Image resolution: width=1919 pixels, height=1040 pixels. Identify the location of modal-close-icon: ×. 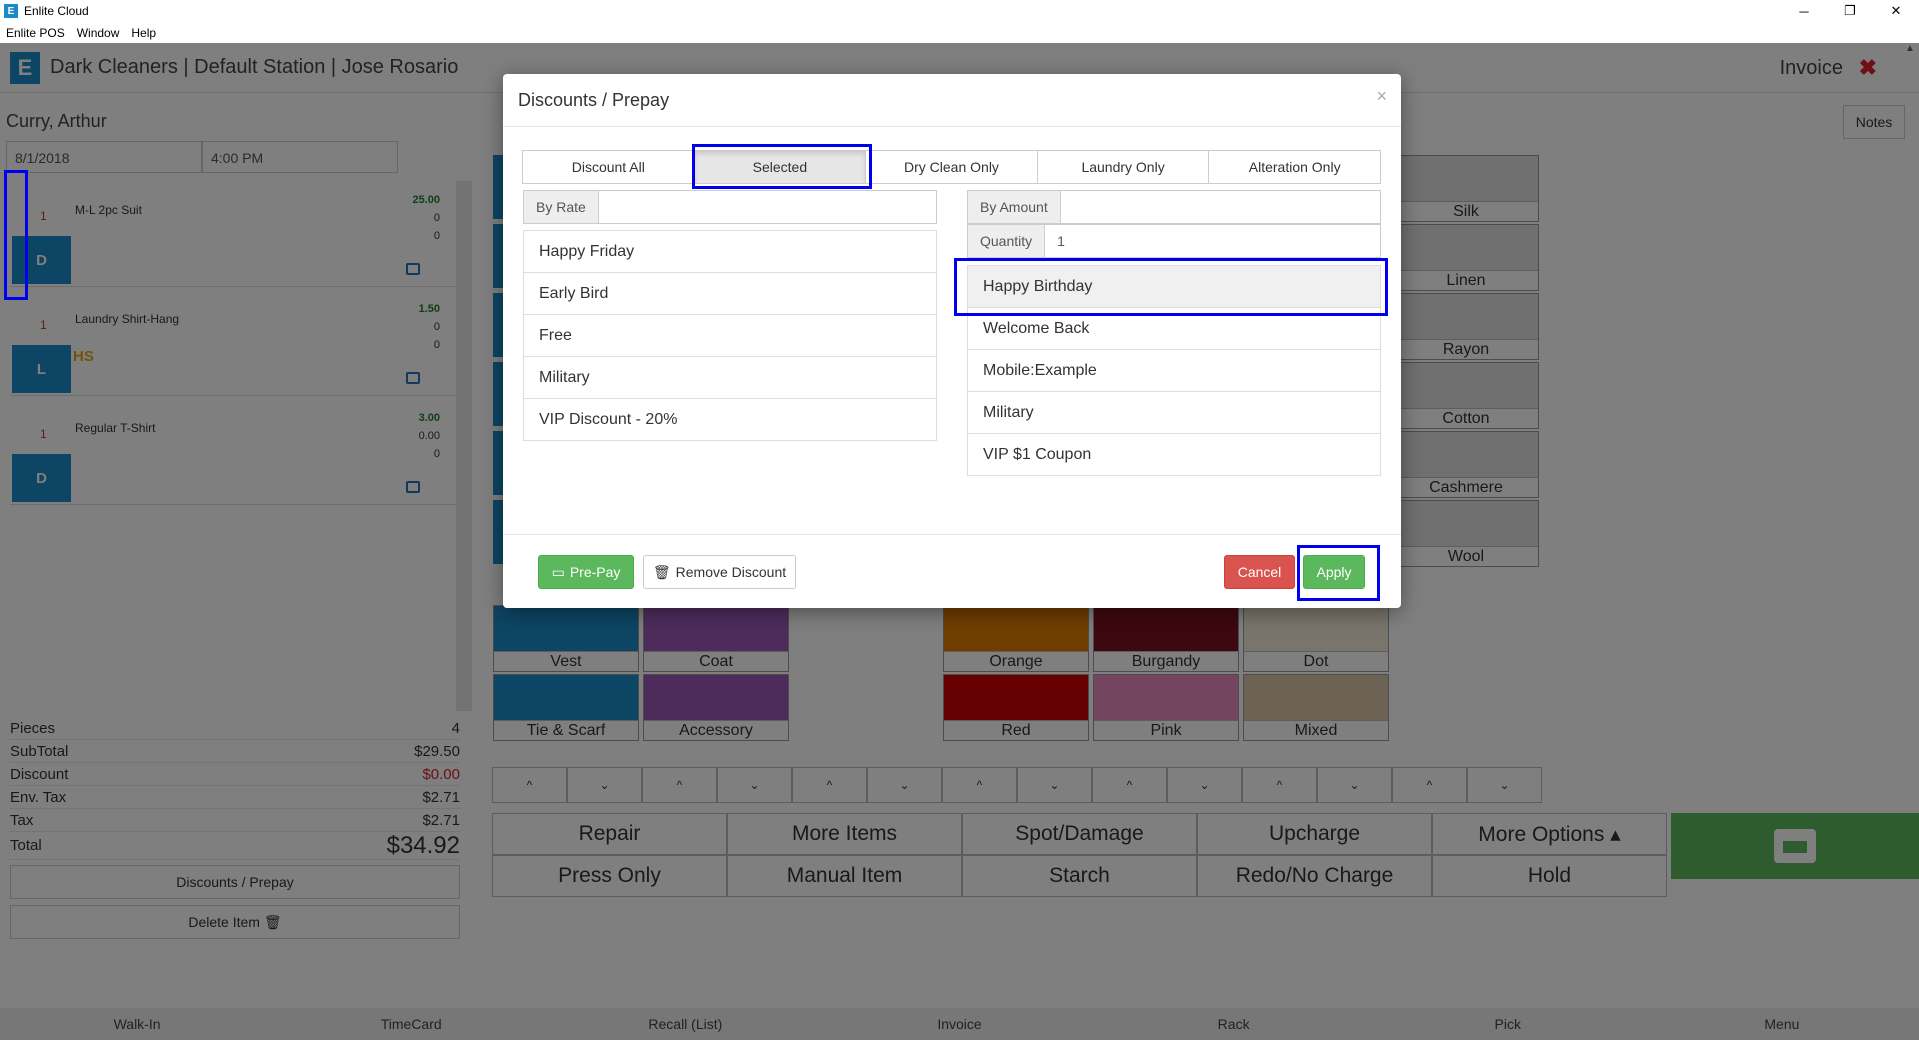
(1381, 96).